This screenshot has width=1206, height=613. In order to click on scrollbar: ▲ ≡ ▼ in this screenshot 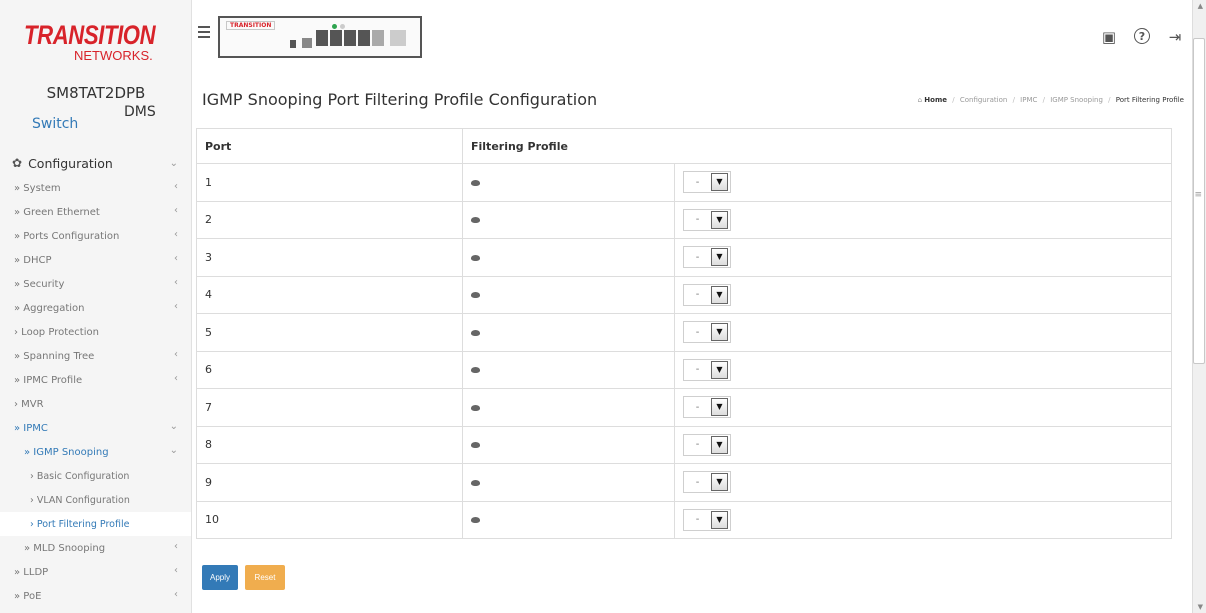, I will do `click(1199, 306)`.